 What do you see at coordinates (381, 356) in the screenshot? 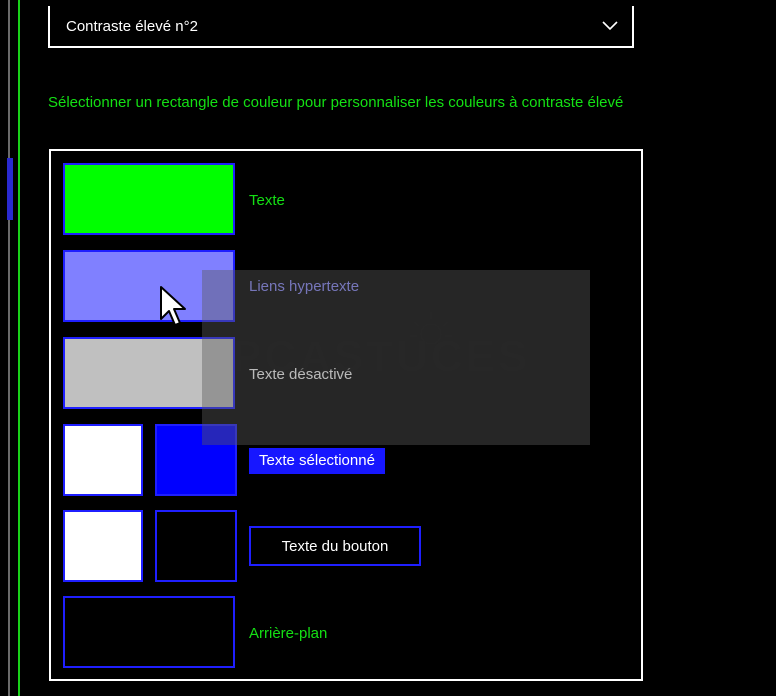
I see `watermark-text: PCASTUCES` at bounding box center [381, 356].